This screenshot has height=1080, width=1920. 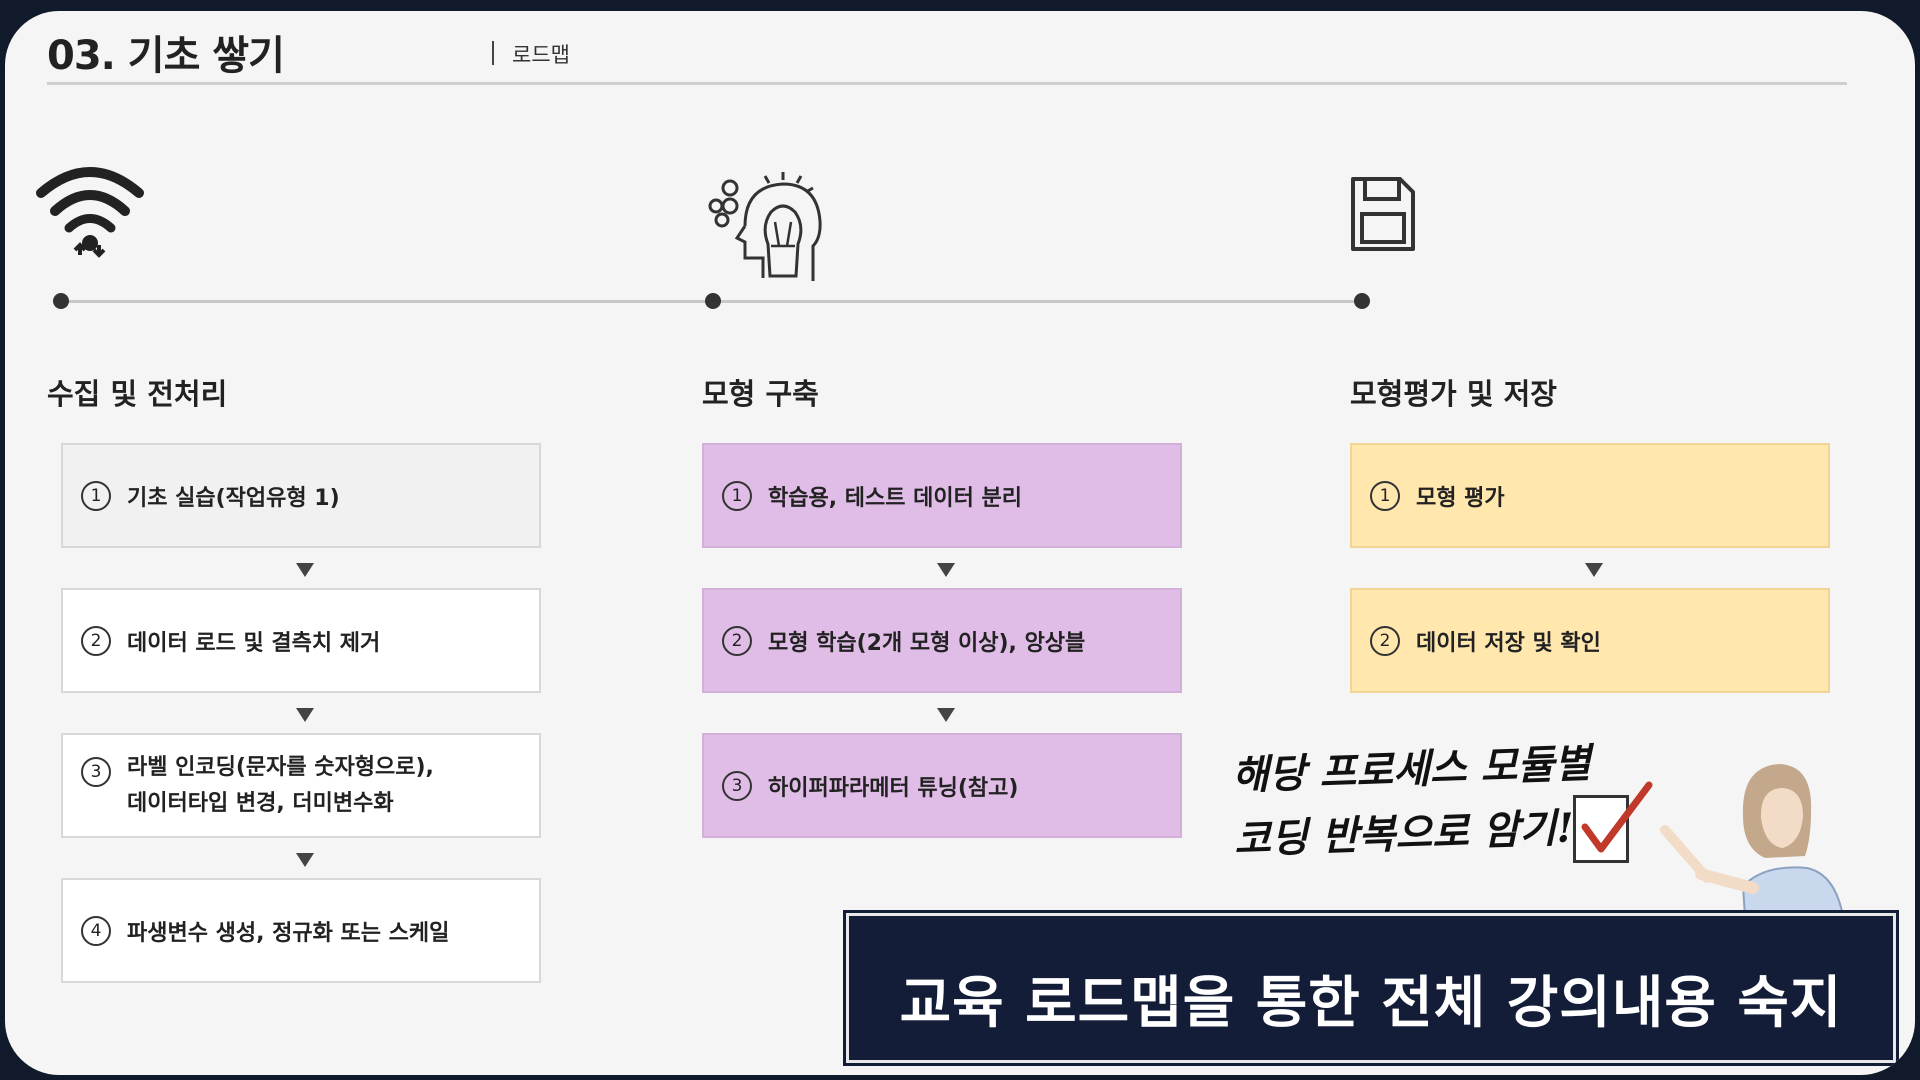 I want to click on teacher-illustration-icon, so click(x=1752, y=840).